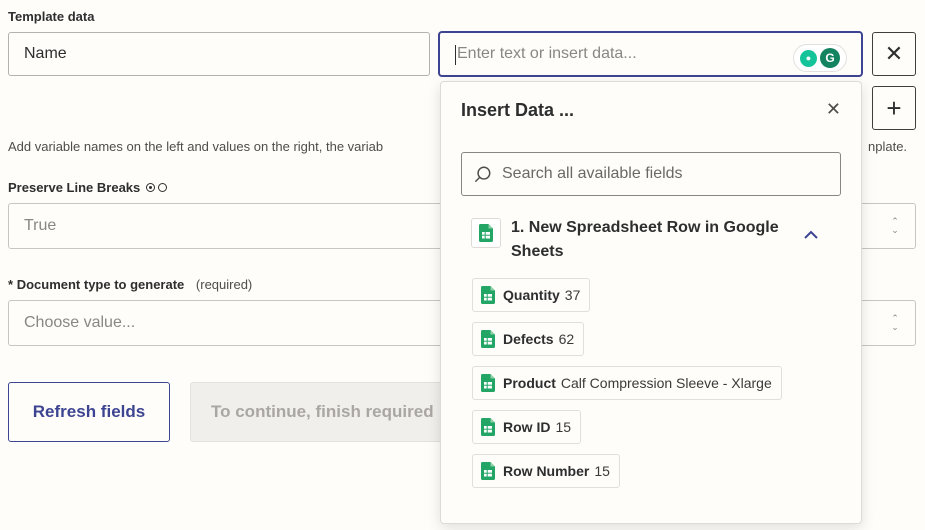 The width and height of the screenshot is (925, 530). I want to click on field-chip-product: Product Calf Compression Sleeve - Xlarge, so click(627, 383).